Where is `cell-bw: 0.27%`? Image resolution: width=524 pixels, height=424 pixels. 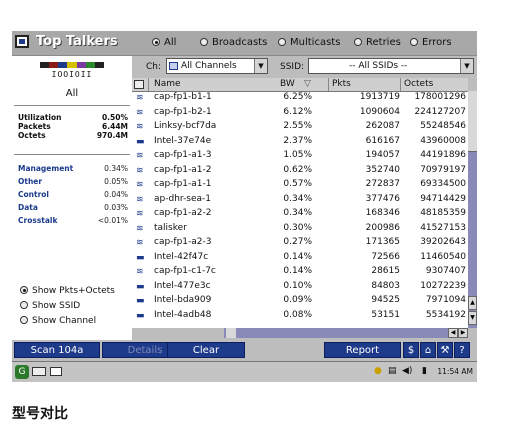 cell-bw: 0.27% is located at coordinates (297, 242).